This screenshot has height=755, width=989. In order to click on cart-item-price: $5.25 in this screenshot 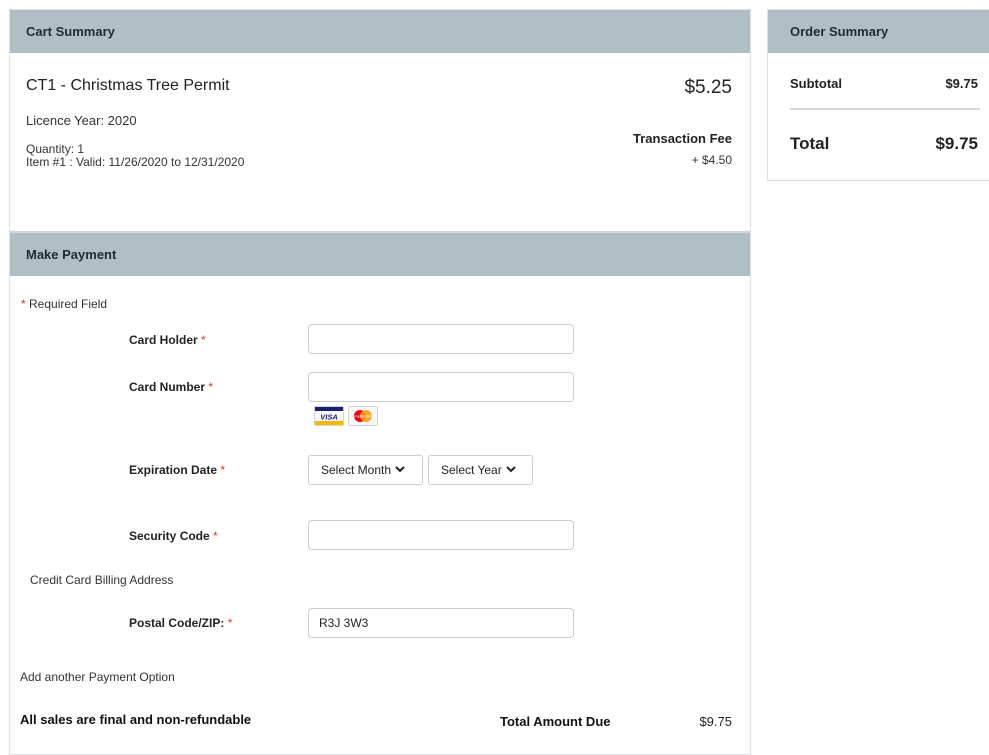, I will do `click(708, 87)`.